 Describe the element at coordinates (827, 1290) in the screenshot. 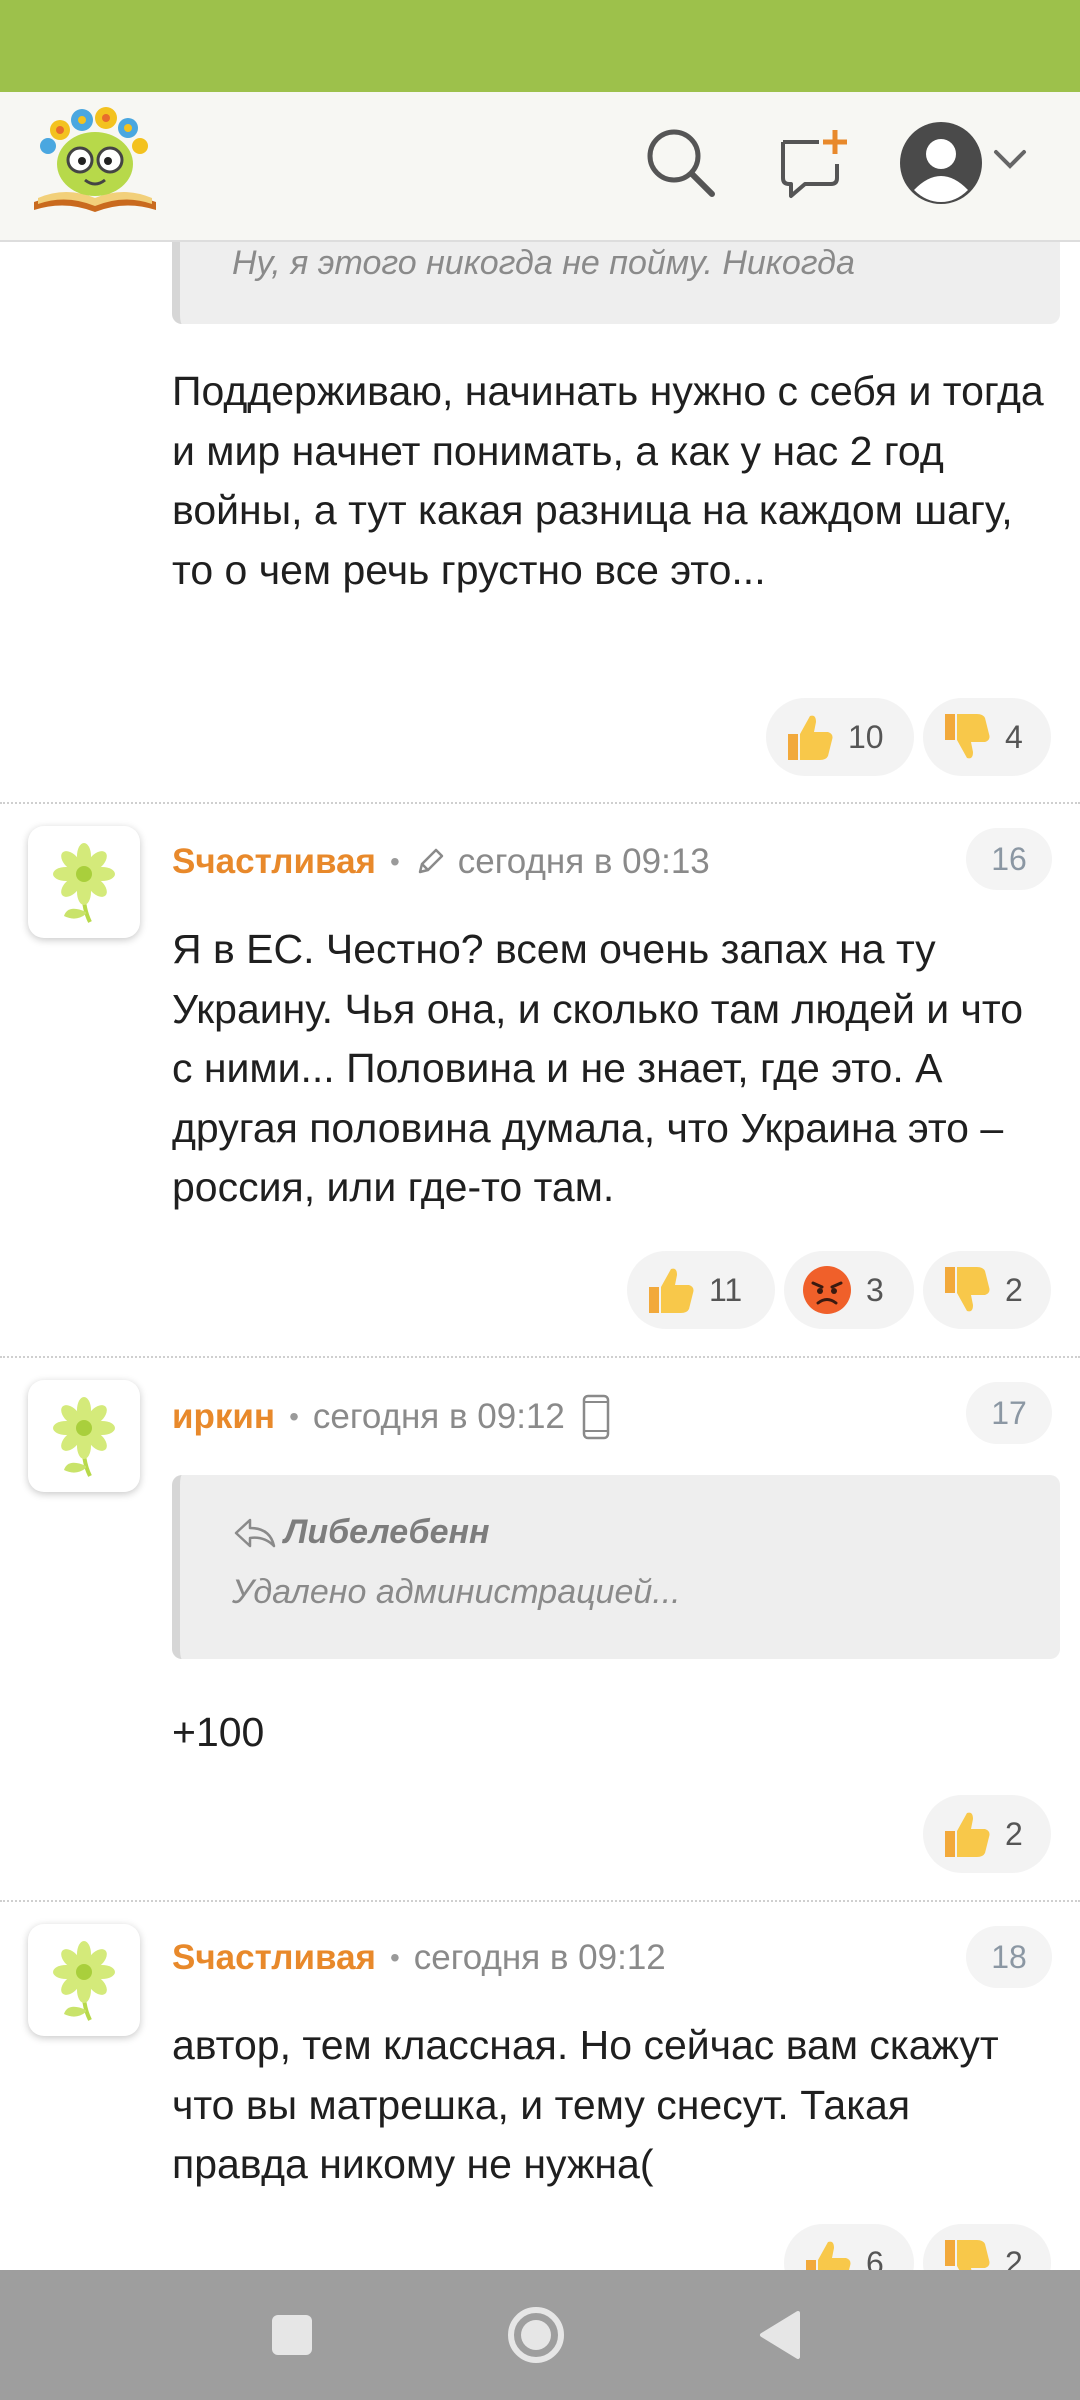

I see `angry-face-icon` at that location.